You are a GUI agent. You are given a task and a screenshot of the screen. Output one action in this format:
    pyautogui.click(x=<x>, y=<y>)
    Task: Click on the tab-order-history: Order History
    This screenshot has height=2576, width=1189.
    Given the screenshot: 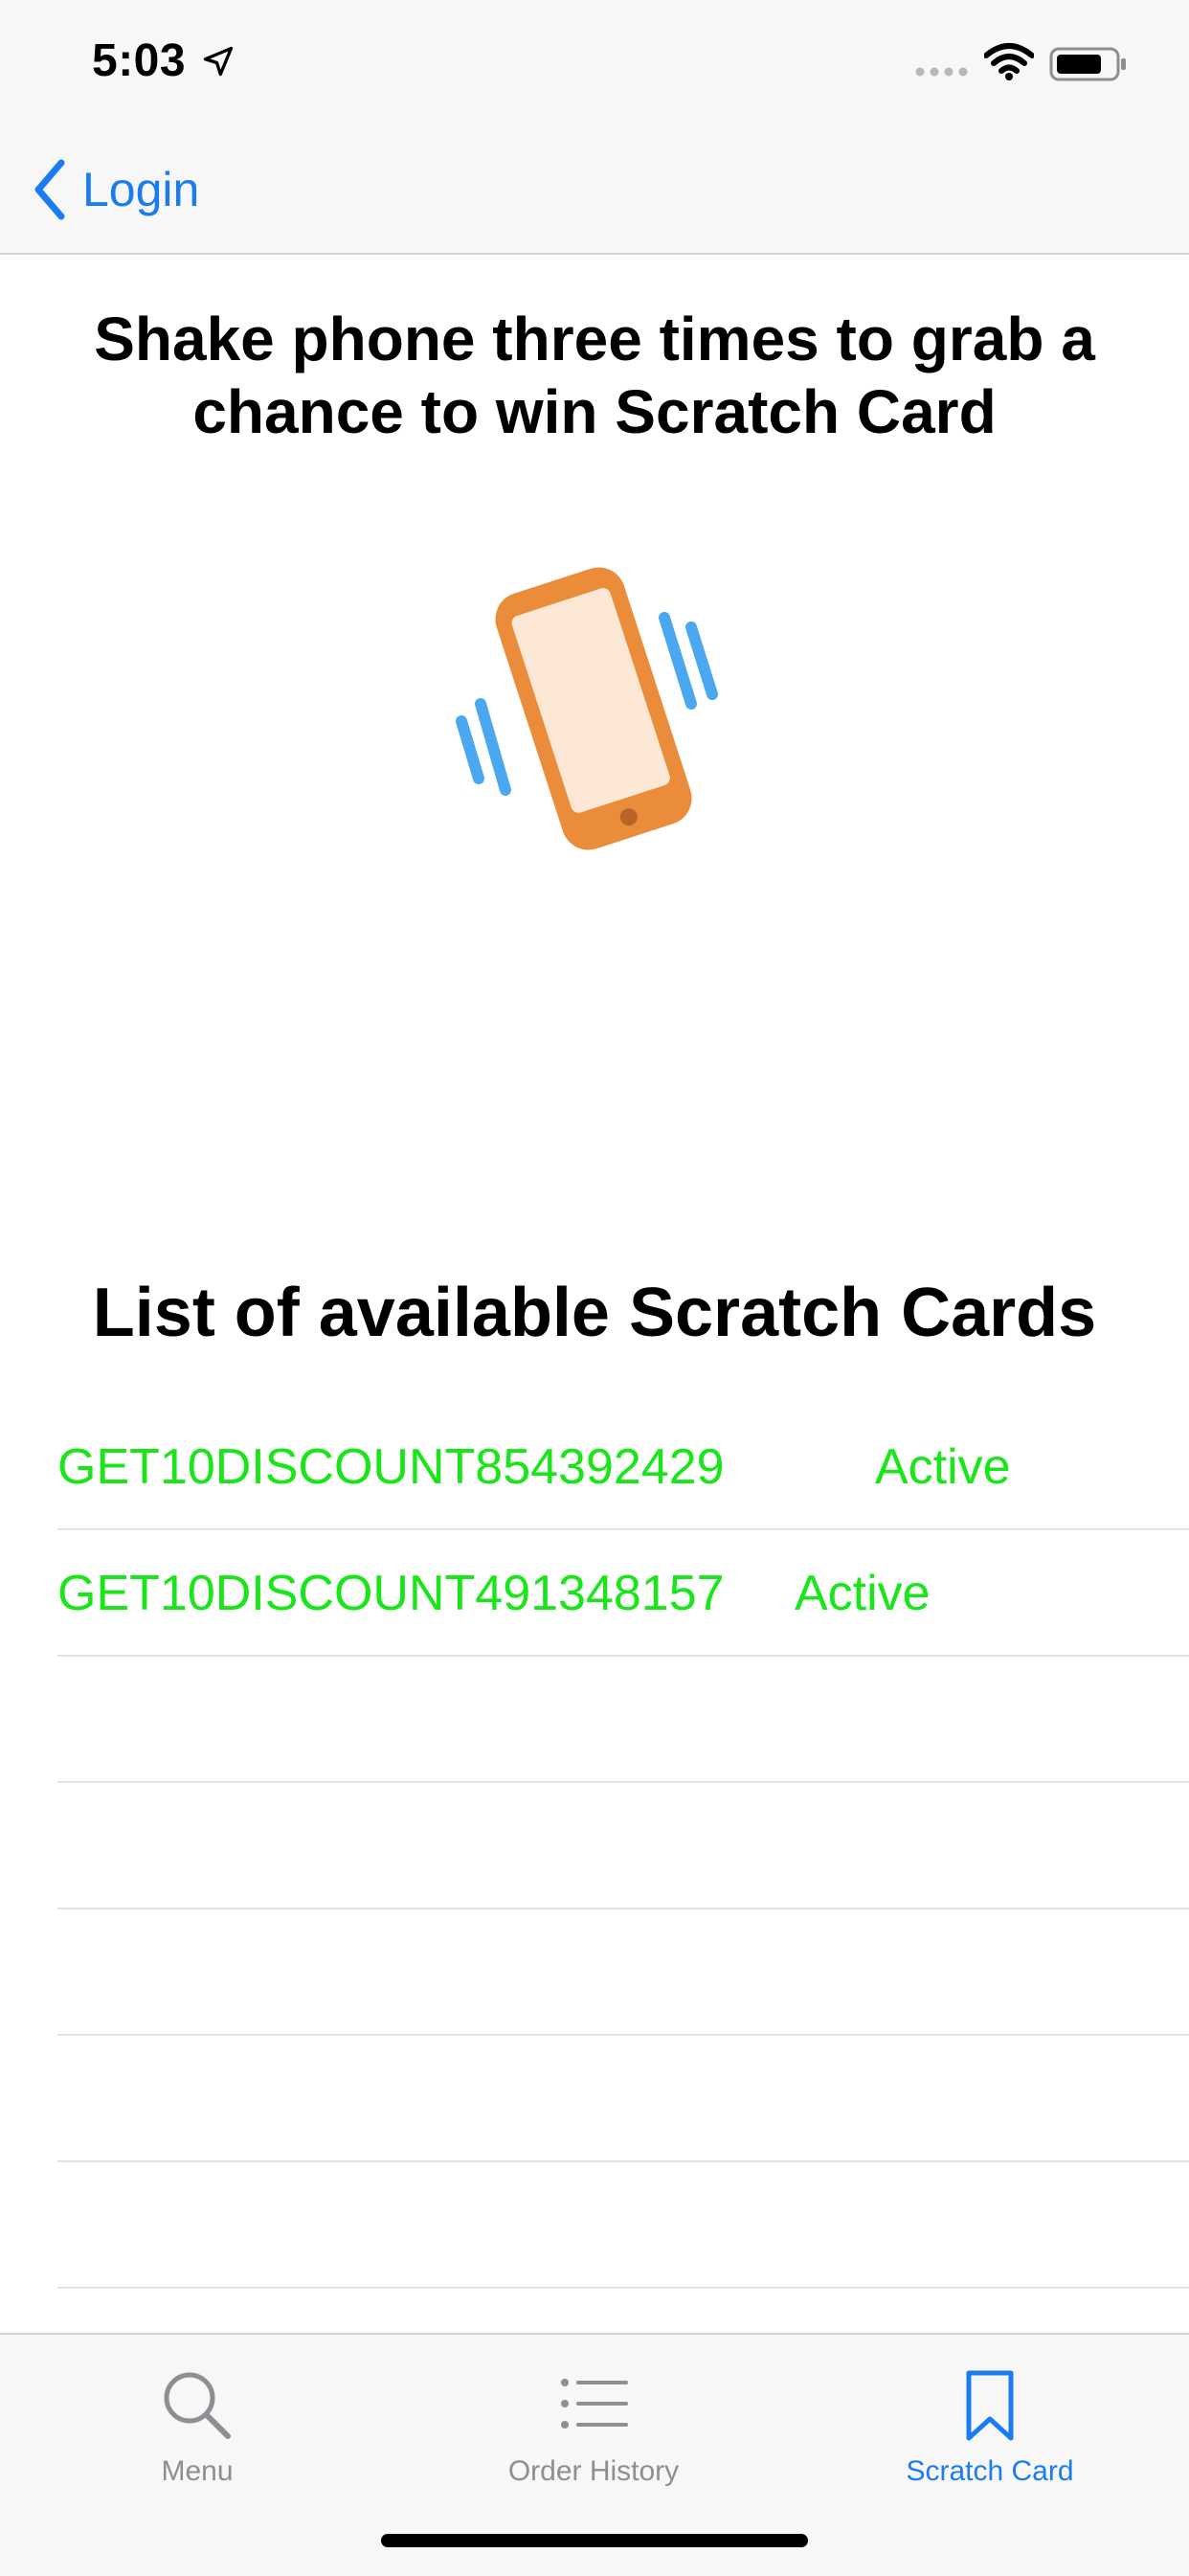 What is the action you would take?
    pyautogui.click(x=593, y=2420)
    